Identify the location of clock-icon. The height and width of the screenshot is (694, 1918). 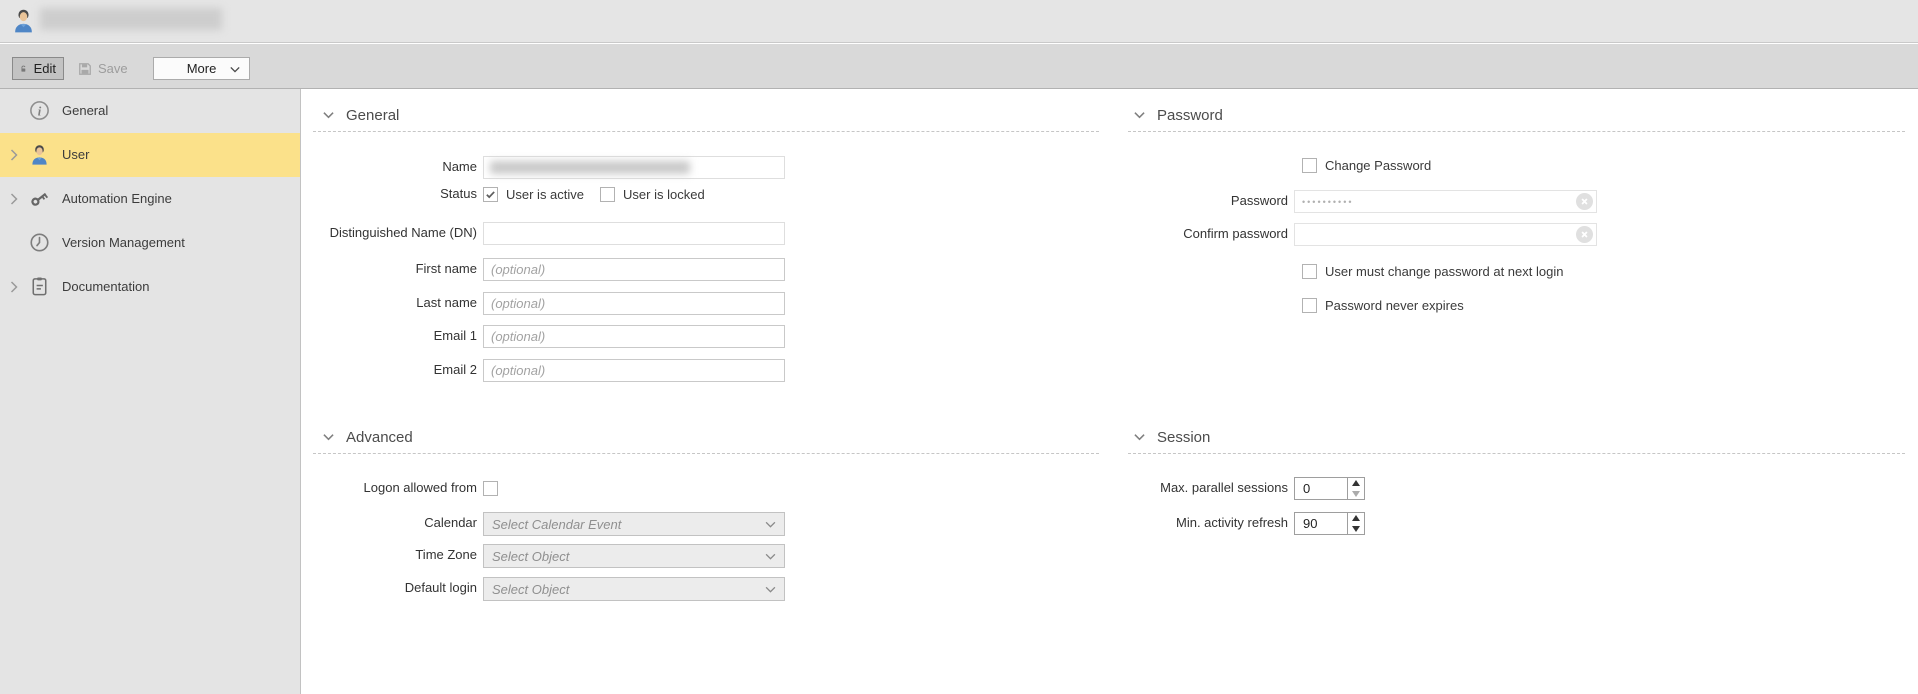
(39, 242).